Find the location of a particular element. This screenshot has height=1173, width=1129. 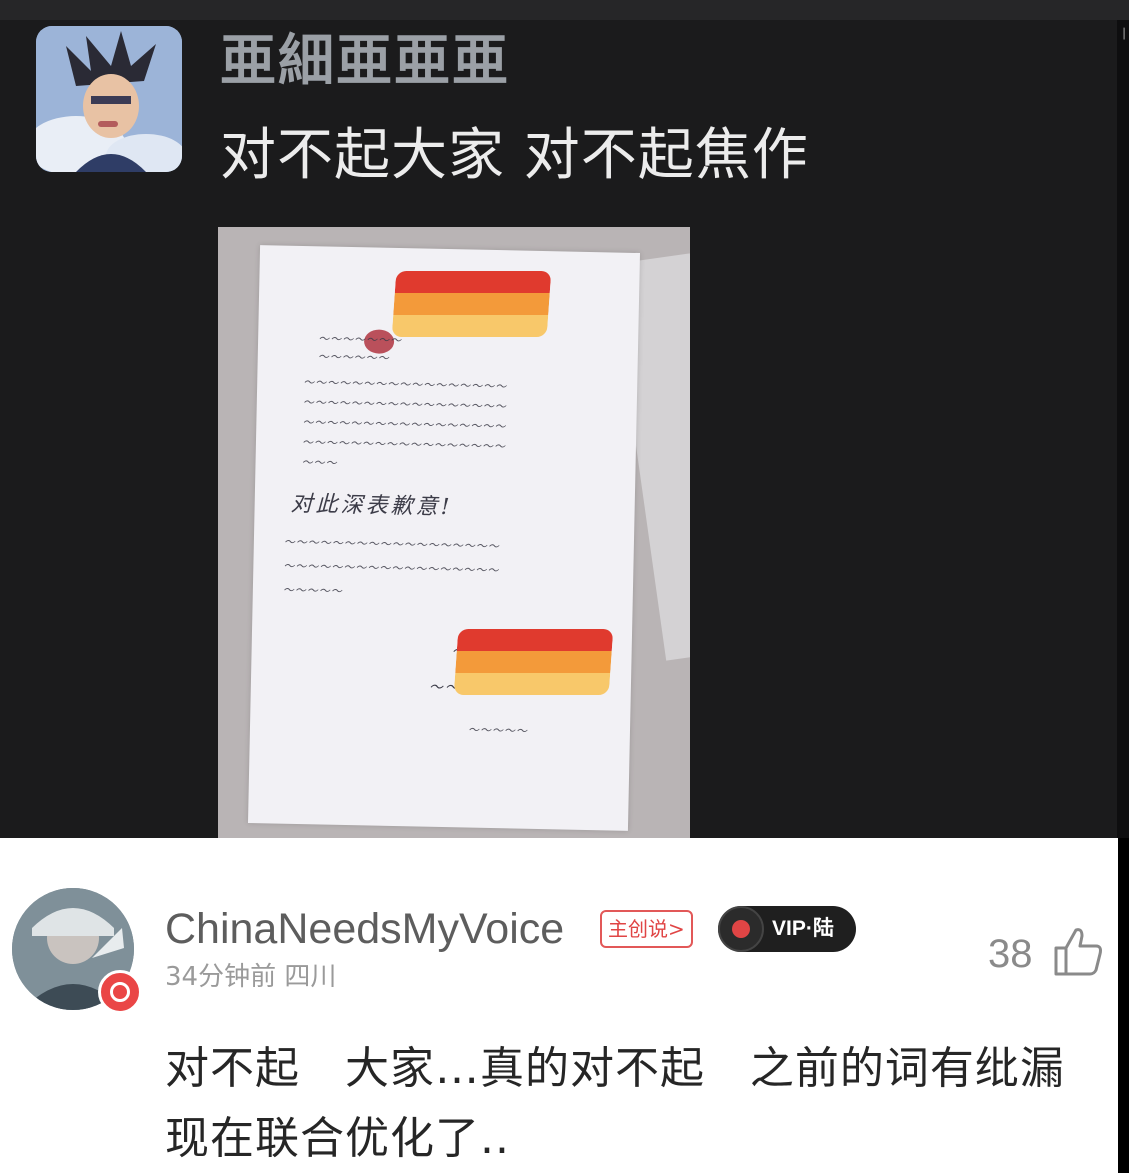

music-badge-icon is located at coordinates (120, 992).